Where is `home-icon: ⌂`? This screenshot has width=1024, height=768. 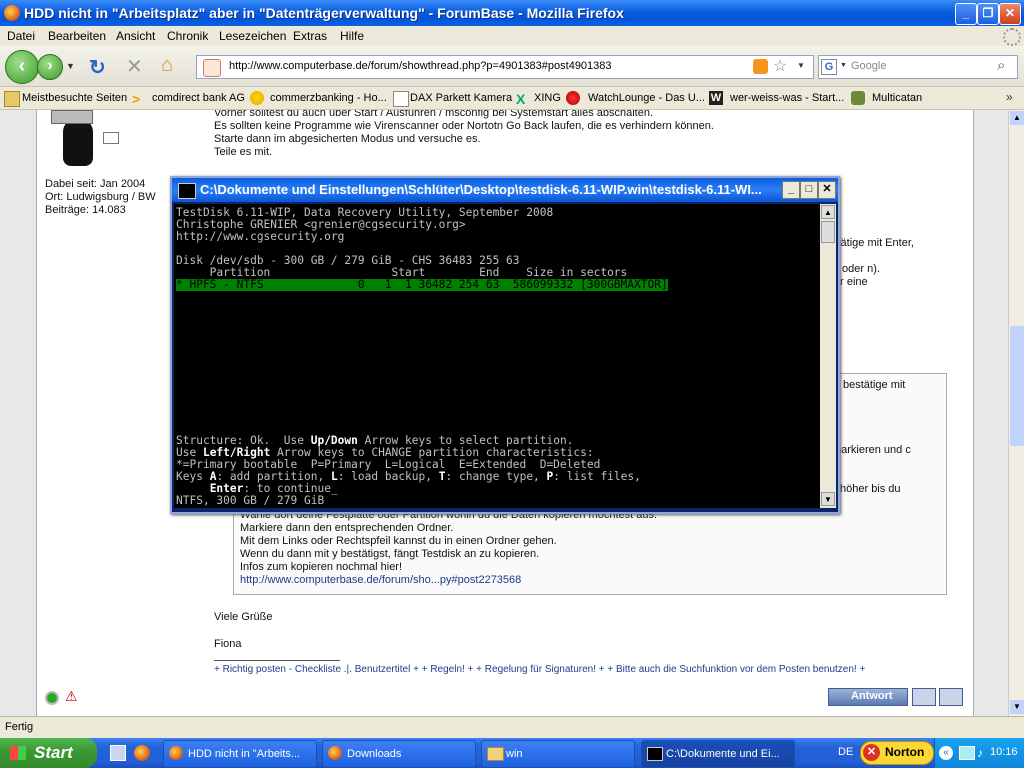
home-icon: ⌂ is located at coordinates (167, 65).